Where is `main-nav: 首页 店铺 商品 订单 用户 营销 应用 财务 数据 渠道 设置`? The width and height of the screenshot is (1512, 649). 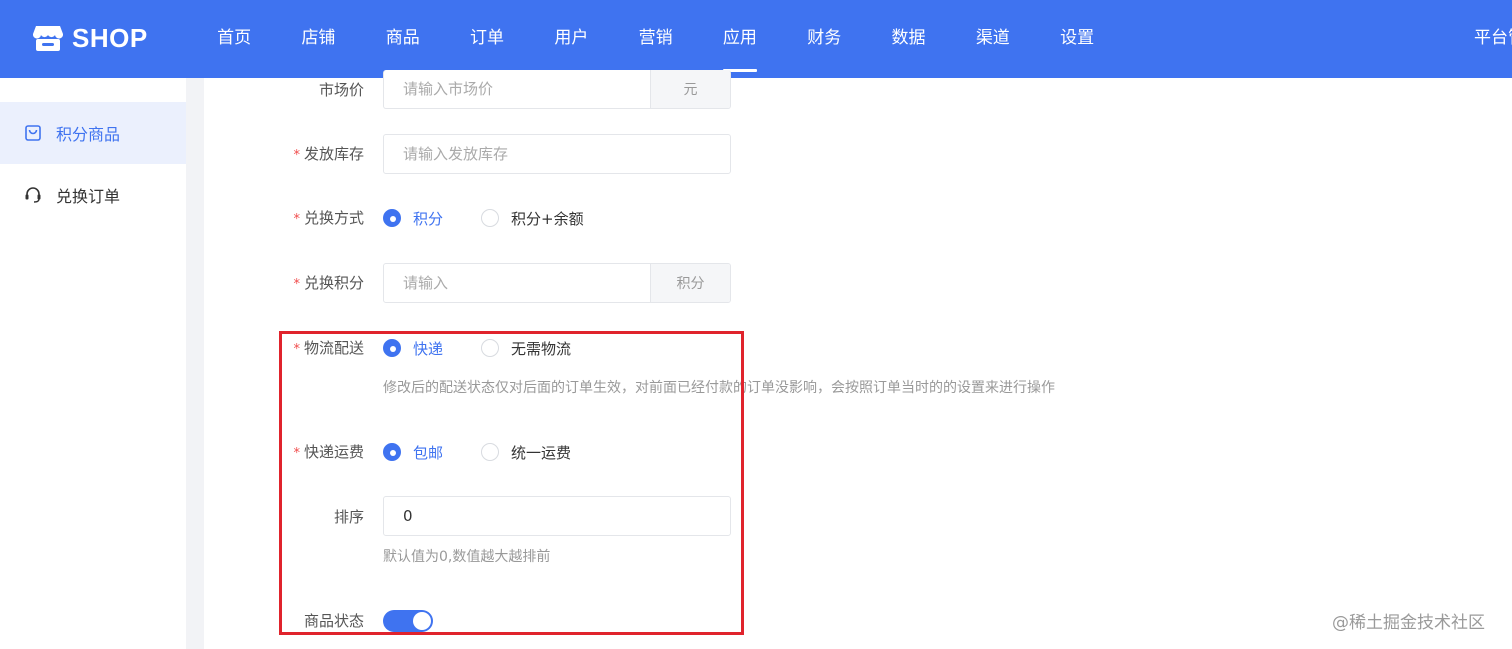
main-nav: 首页 店铺 商品 订单 用户 营销 应用 财务 数据 渠道 设置 is located at coordinates (655, 39).